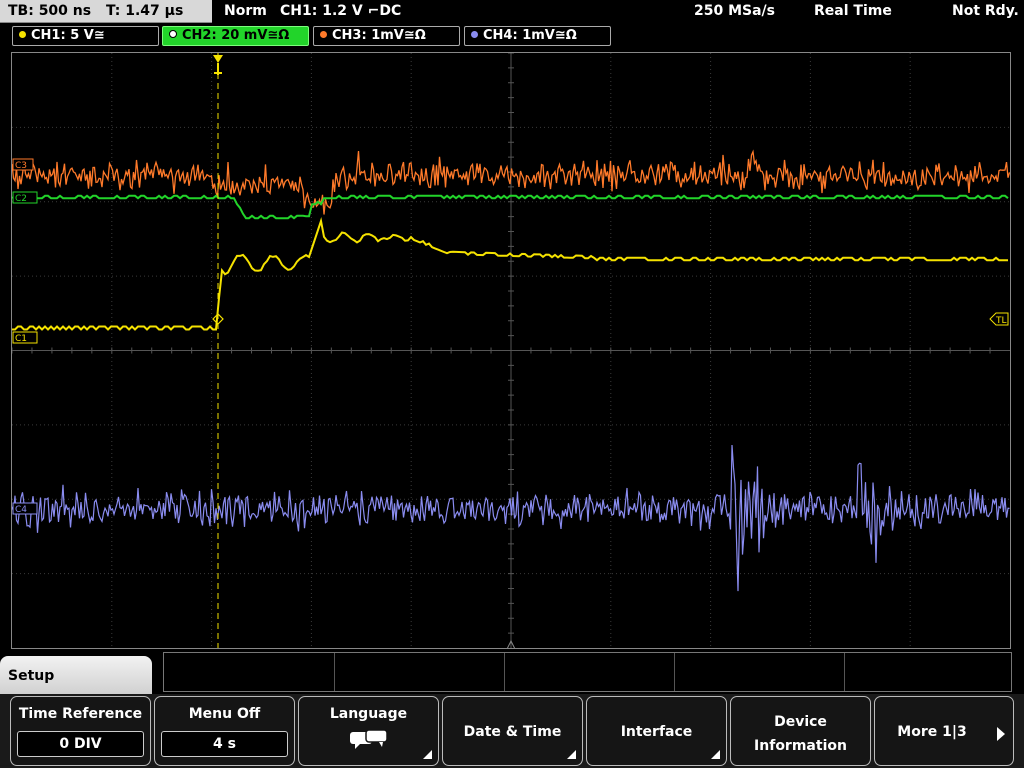 This screenshot has width=1024, height=768. I want to click on timebase-box: TB: 500 ns T: 1.47 µs, so click(106, 11).